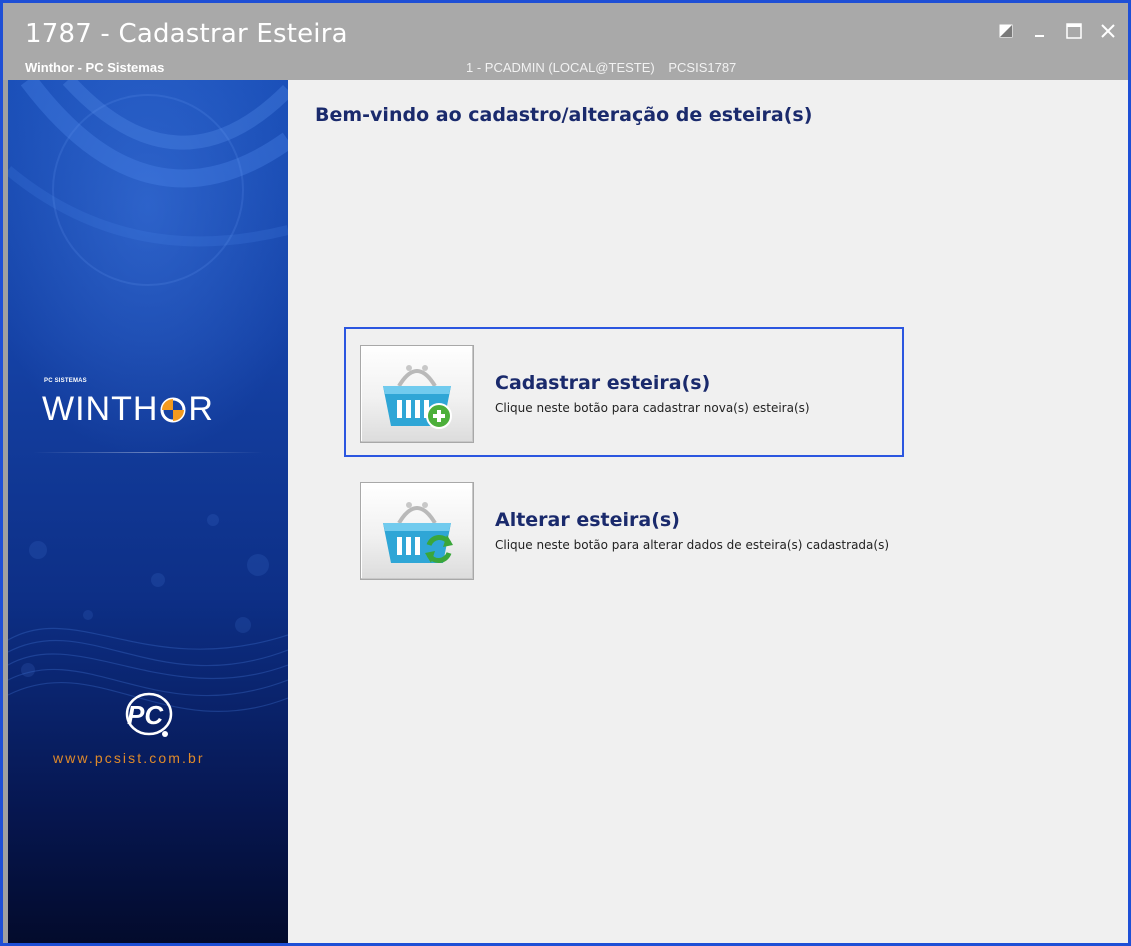 Image resolution: width=1131 pixels, height=946 pixels. Describe the element at coordinates (201, 409) in the screenshot. I see `winthor-logo-text-right: R` at that location.